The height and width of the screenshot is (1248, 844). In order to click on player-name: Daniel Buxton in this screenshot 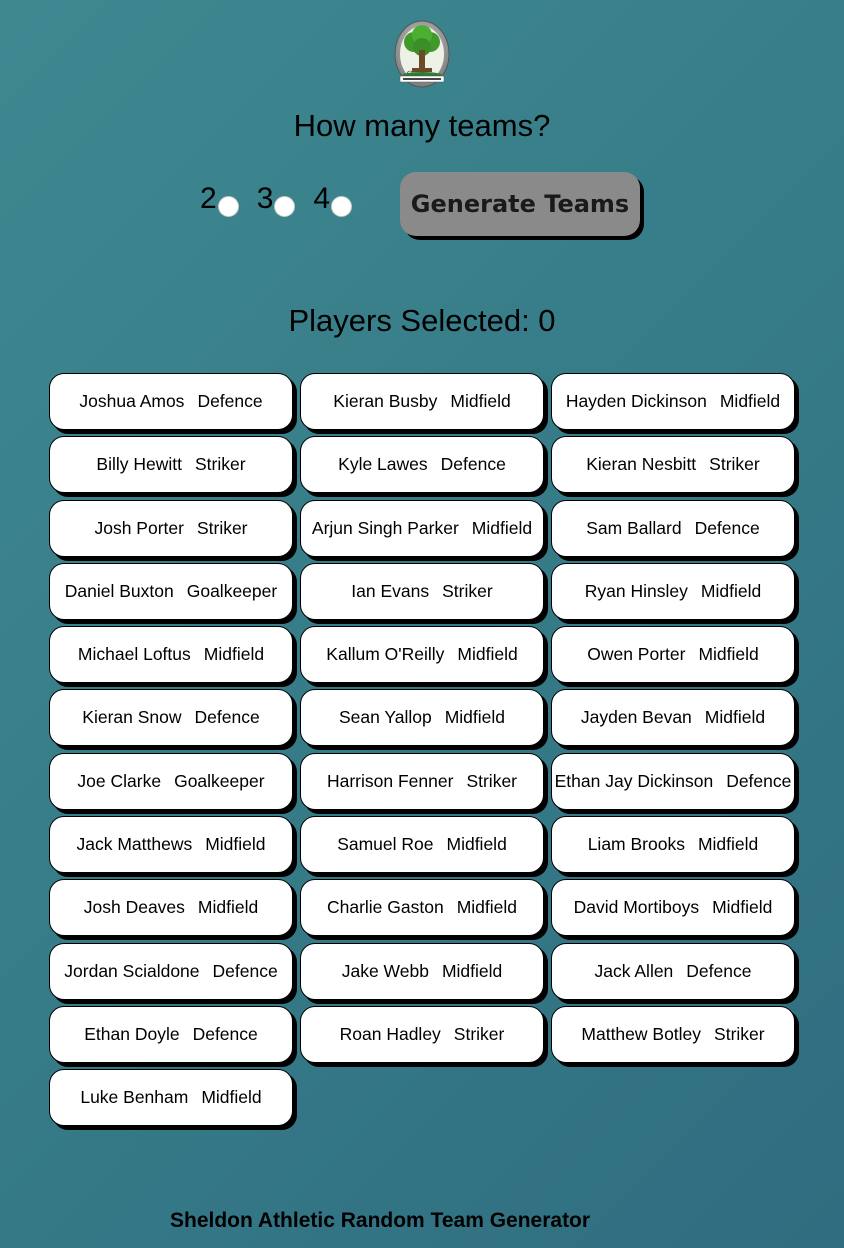, I will do `click(119, 590)`.